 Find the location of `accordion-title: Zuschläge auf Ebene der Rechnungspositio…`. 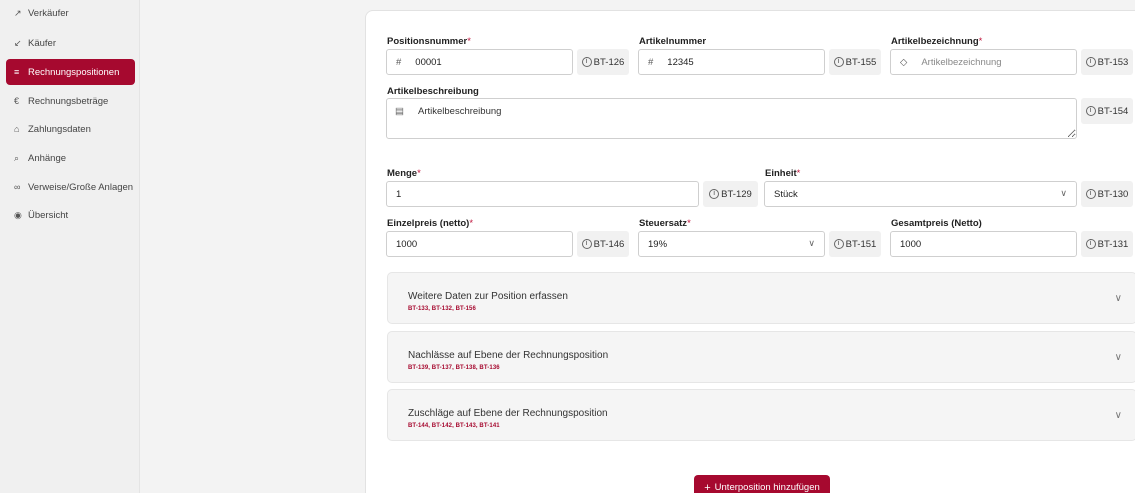

accordion-title: Zuschläge auf Ebene der Rechnungspositio… is located at coordinates (508, 413).